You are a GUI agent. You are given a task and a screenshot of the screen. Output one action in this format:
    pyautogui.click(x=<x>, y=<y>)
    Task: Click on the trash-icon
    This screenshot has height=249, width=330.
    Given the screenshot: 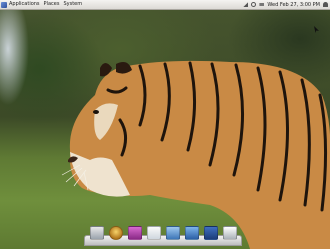 What is the action you would take?
    pyautogui.click(x=230, y=233)
    